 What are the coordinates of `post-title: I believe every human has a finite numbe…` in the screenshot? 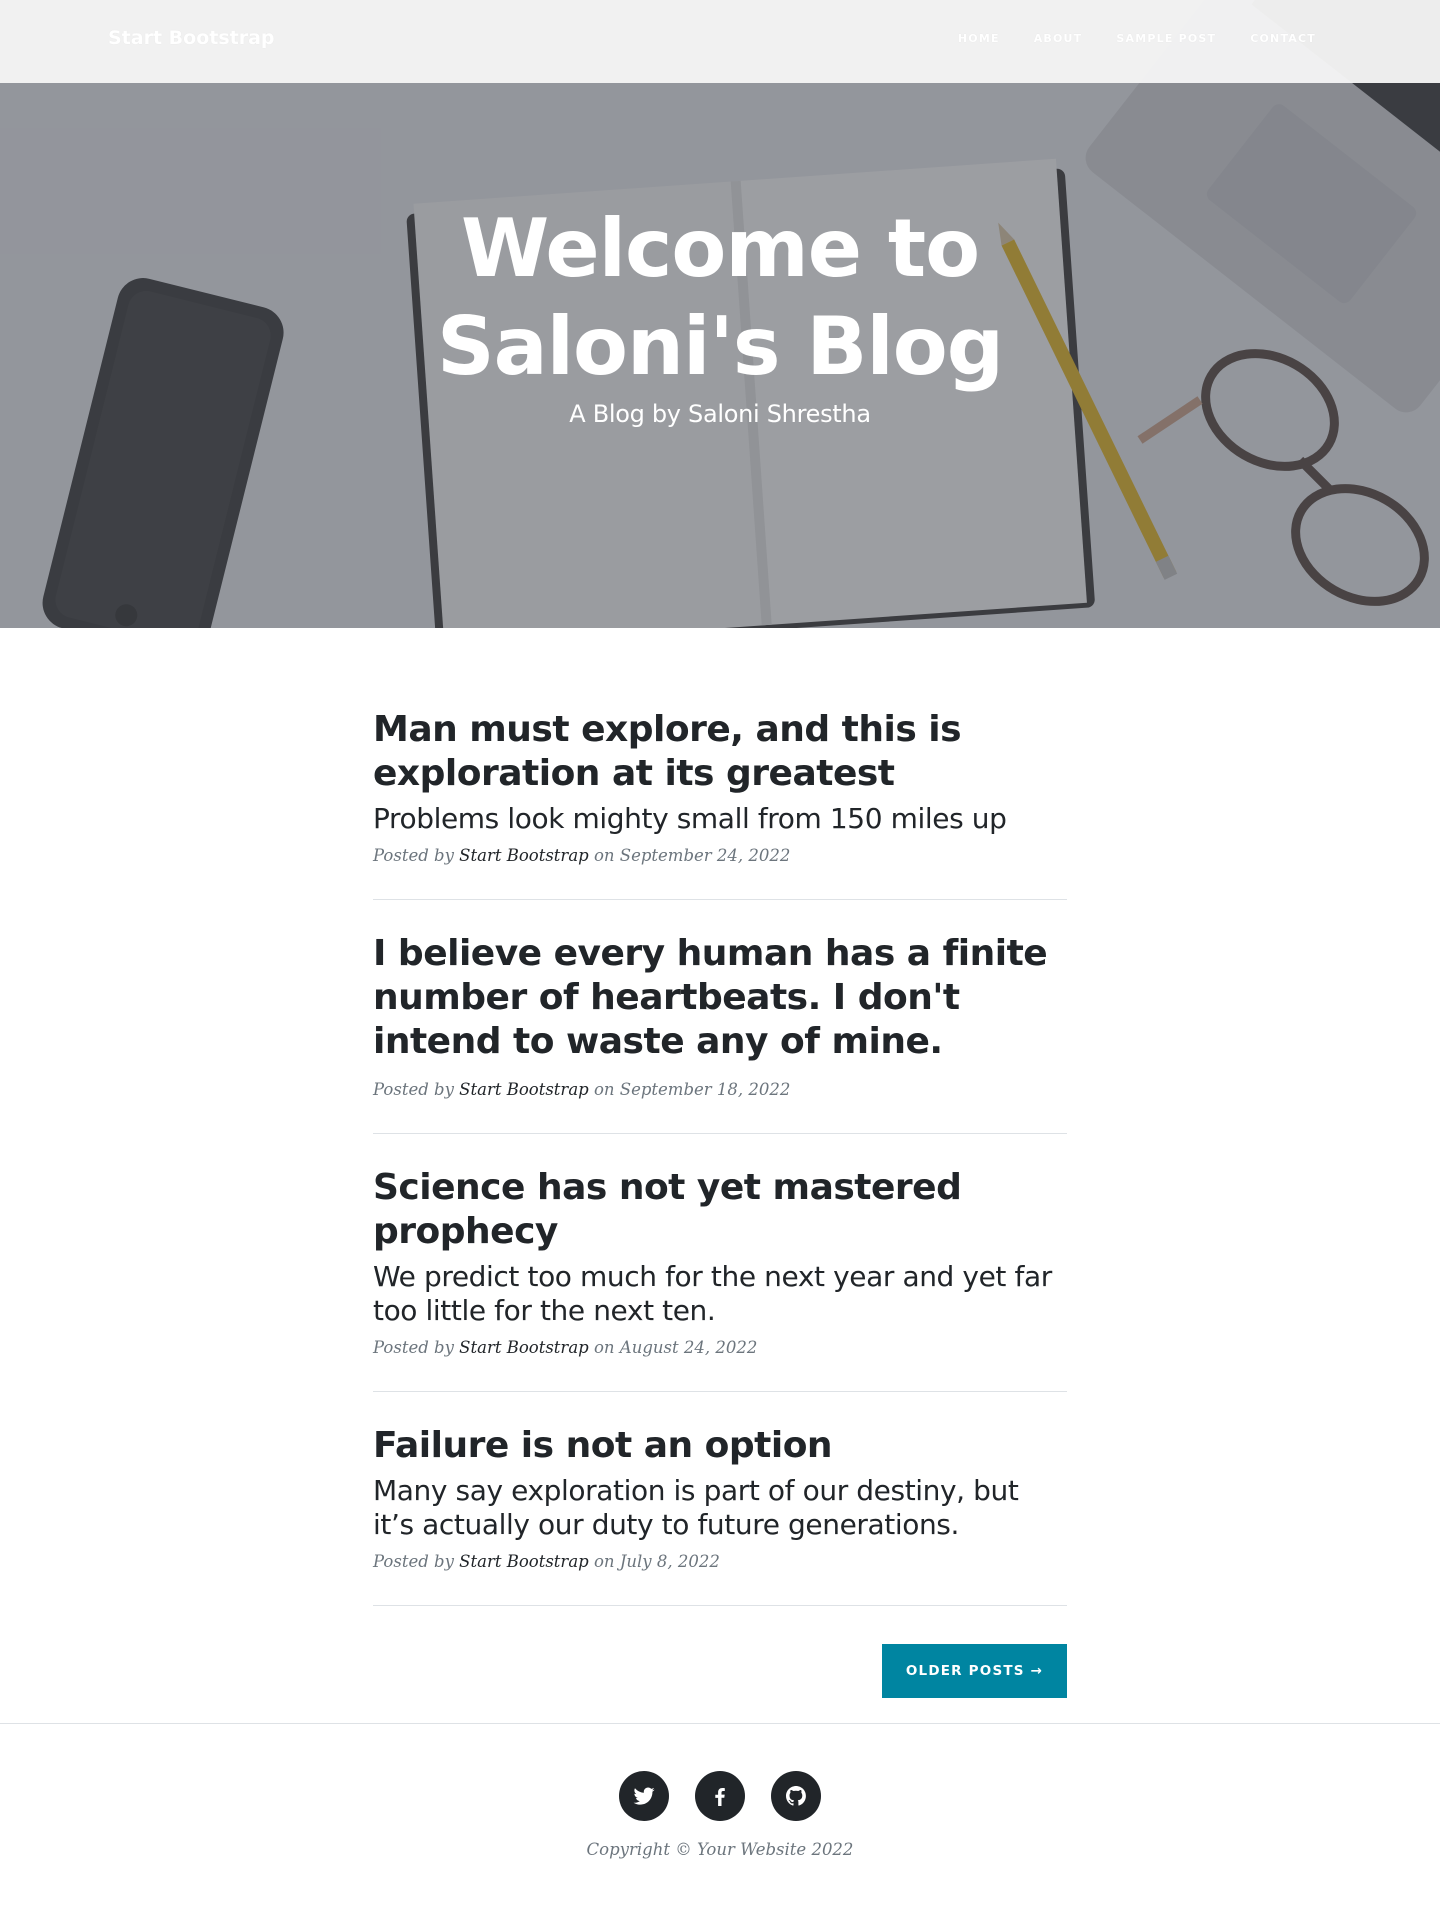 It's located at (720, 998).